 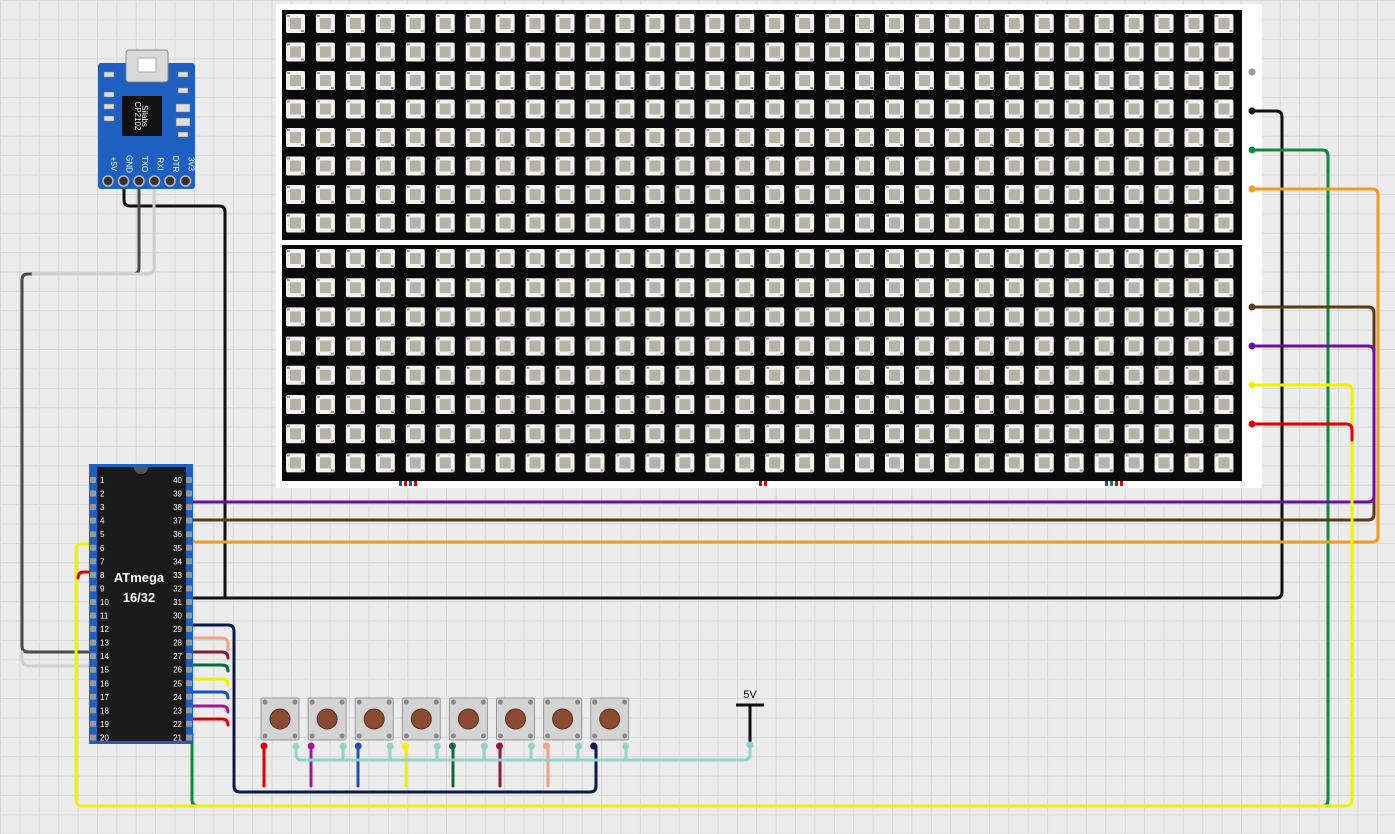 What do you see at coordinates (1252, 72) in the screenshot?
I see `matrix-pin-nc` at bounding box center [1252, 72].